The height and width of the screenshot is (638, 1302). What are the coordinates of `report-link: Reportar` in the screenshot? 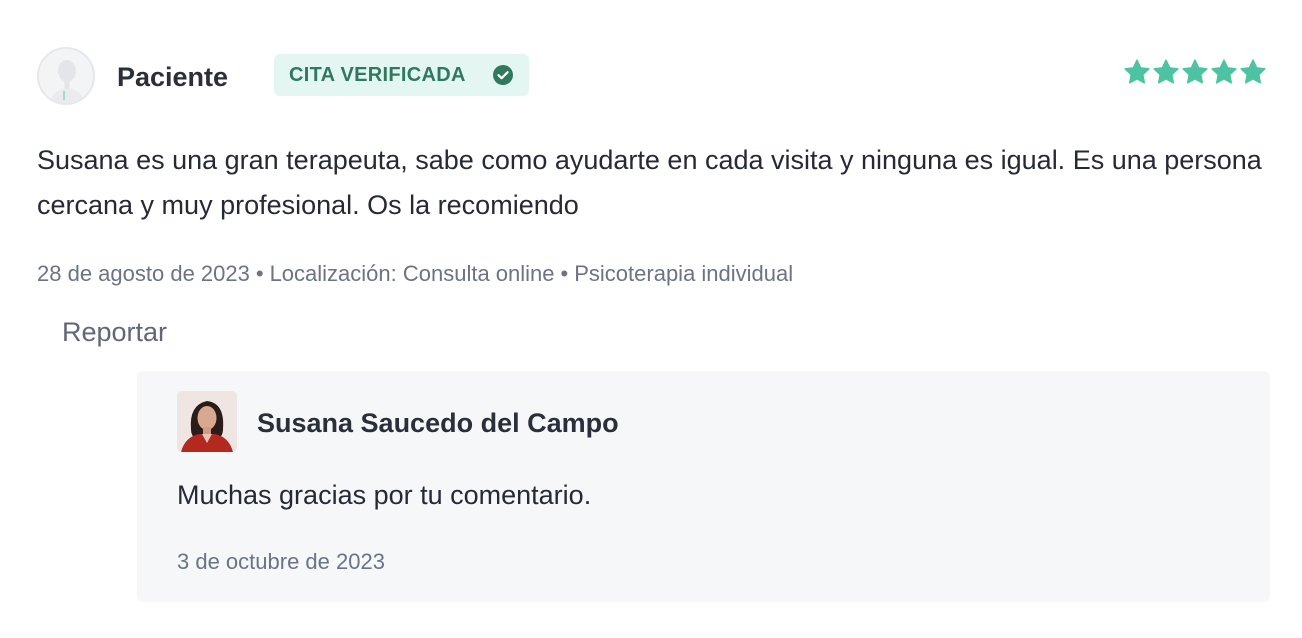 It's located at (114, 332).